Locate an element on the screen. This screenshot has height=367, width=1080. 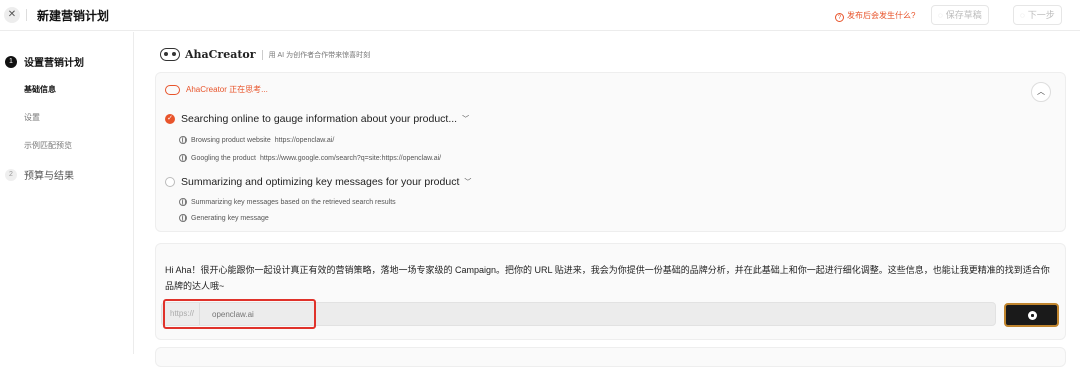
highlight-box is located at coordinates (239, 314).